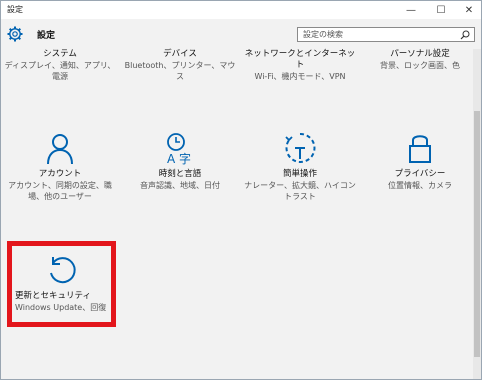 The height and width of the screenshot is (380, 482). Describe the element at coordinates (171, 158) in the screenshot. I see `svg-text: A` at that location.